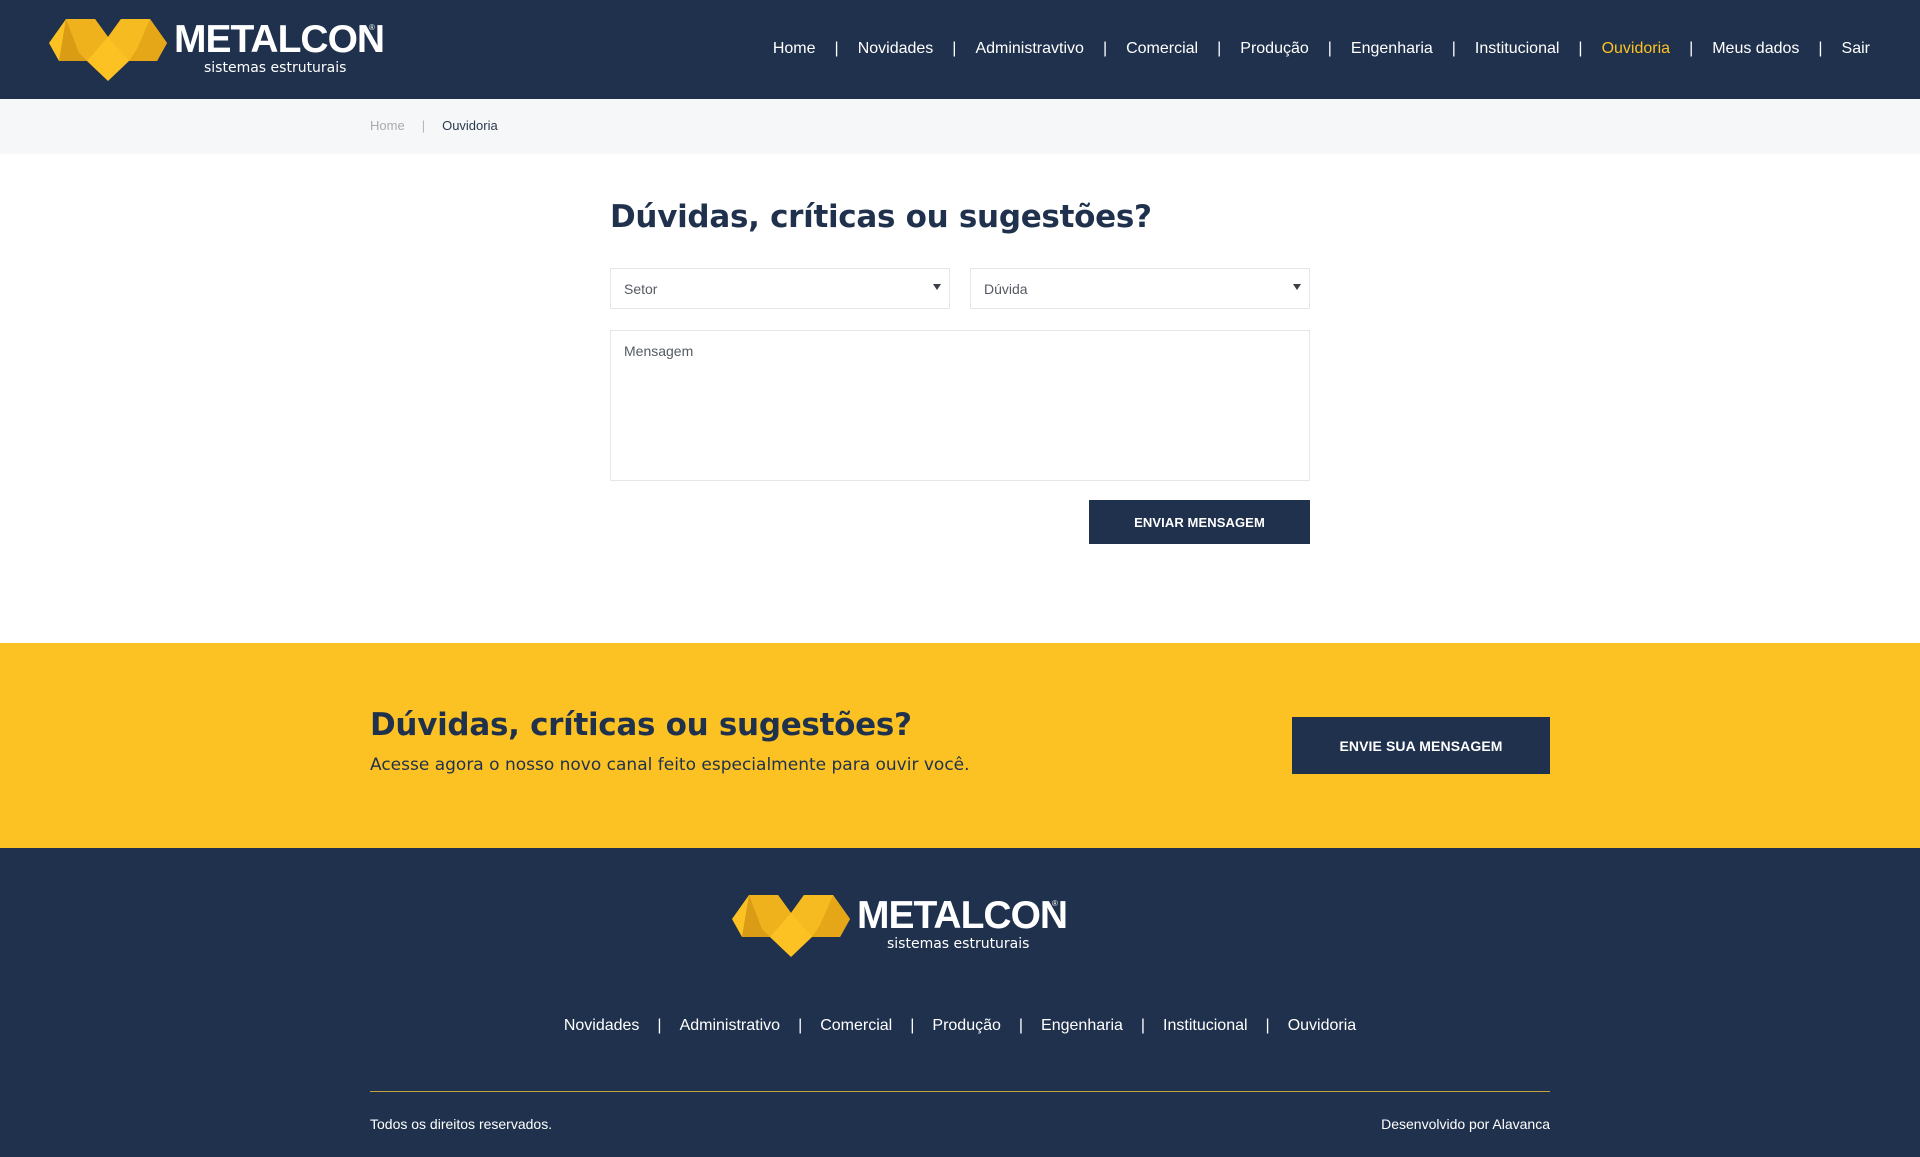 This screenshot has width=1920, height=1157. What do you see at coordinates (1392, 49) in the screenshot?
I see `nav-item-engenharia: Engenharia` at bounding box center [1392, 49].